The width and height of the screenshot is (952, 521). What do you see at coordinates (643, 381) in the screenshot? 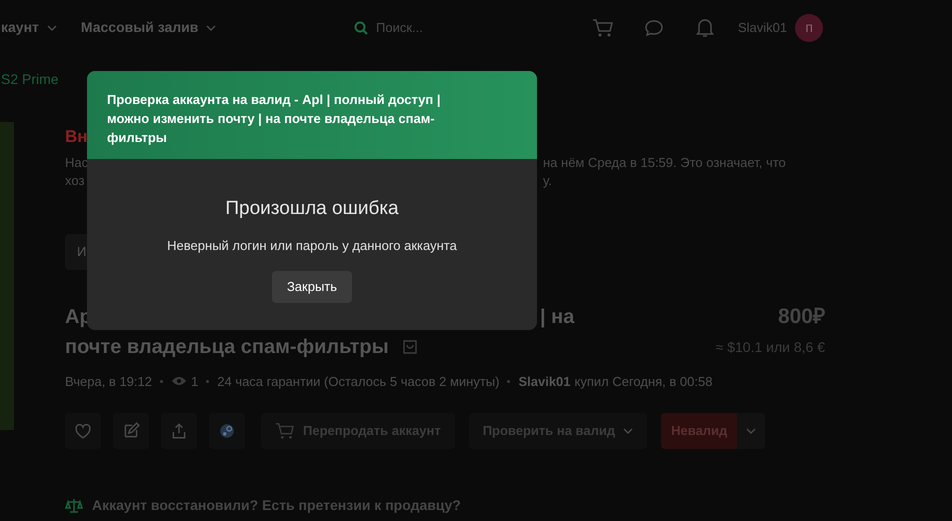
I see `purchase-time: купил Сегодня, в 00:58` at bounding box center [643, 381].